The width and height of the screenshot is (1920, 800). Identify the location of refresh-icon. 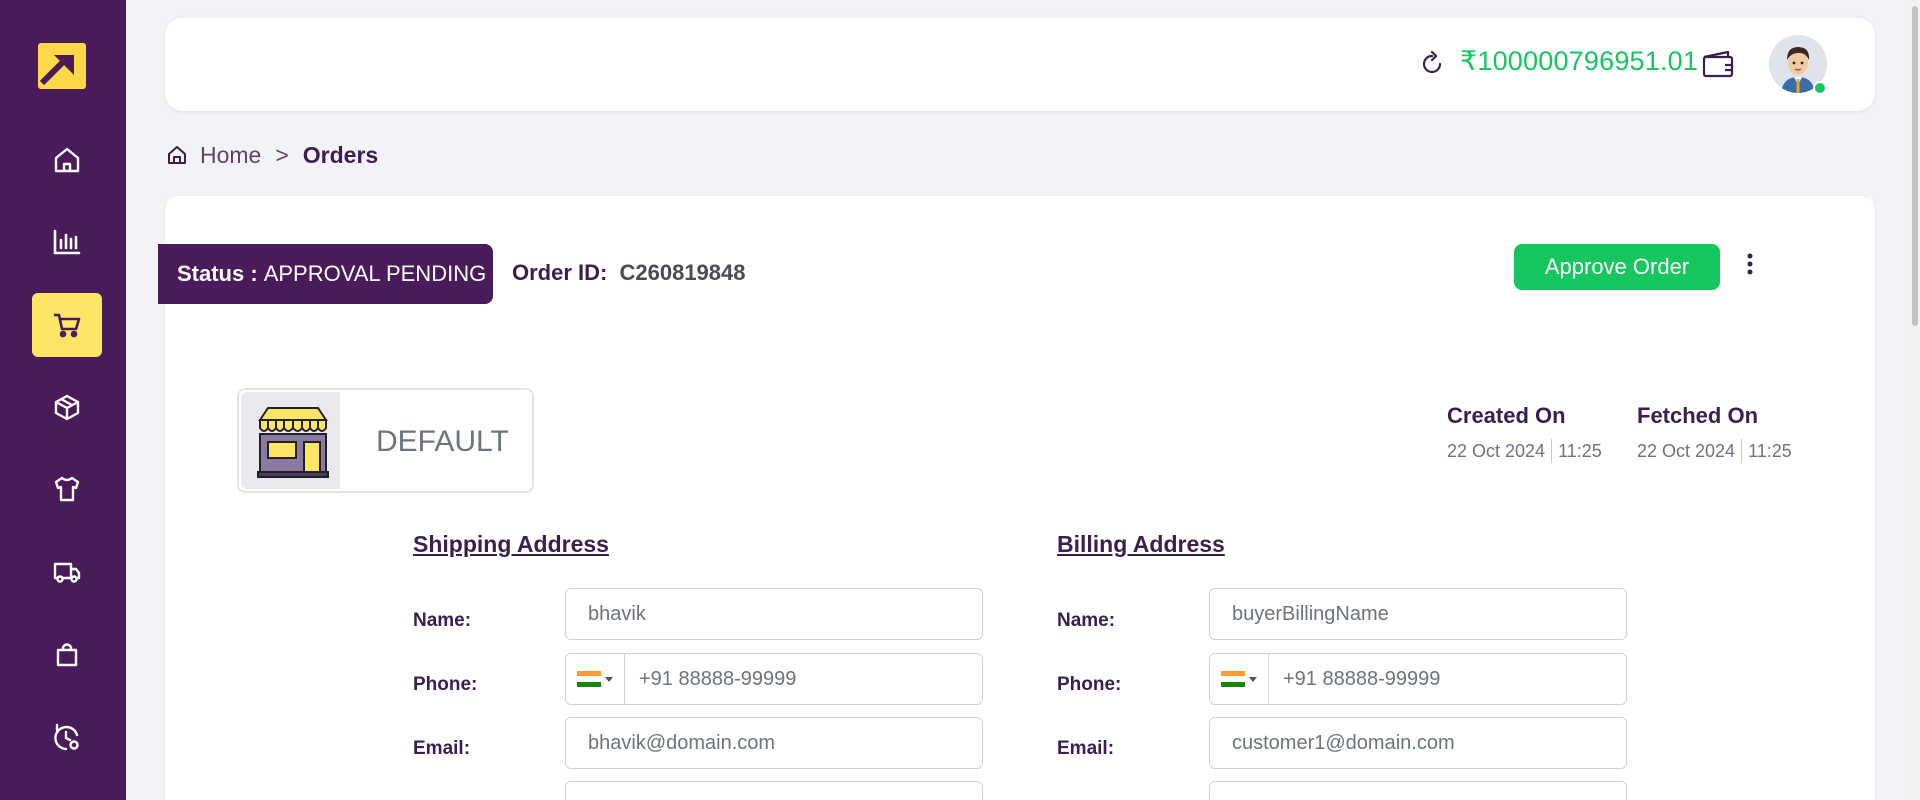
(1432, 64).